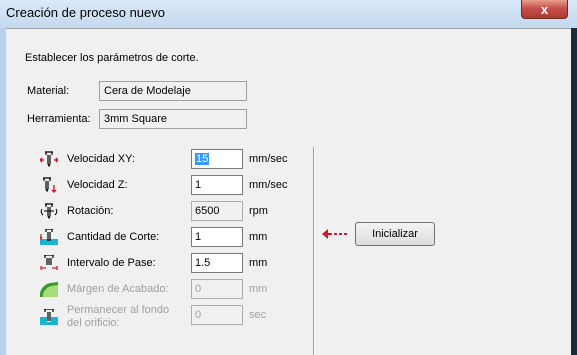  I want to click on tool-label: Herramienta:, so click(59, 119).